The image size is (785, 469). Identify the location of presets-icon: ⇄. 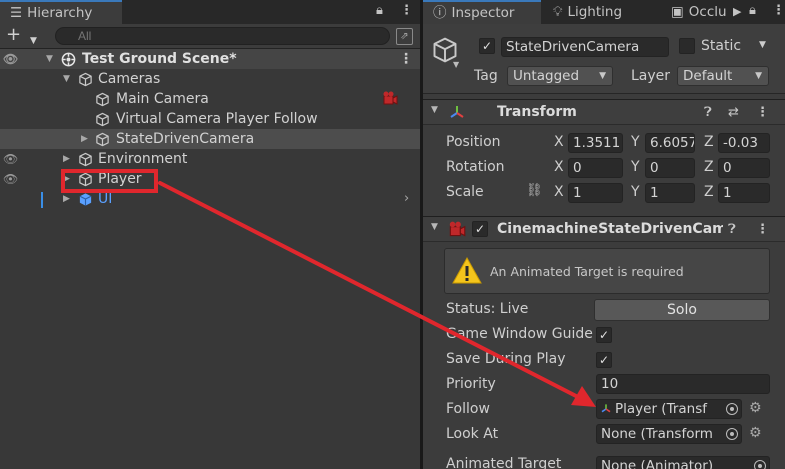
(733, 112).